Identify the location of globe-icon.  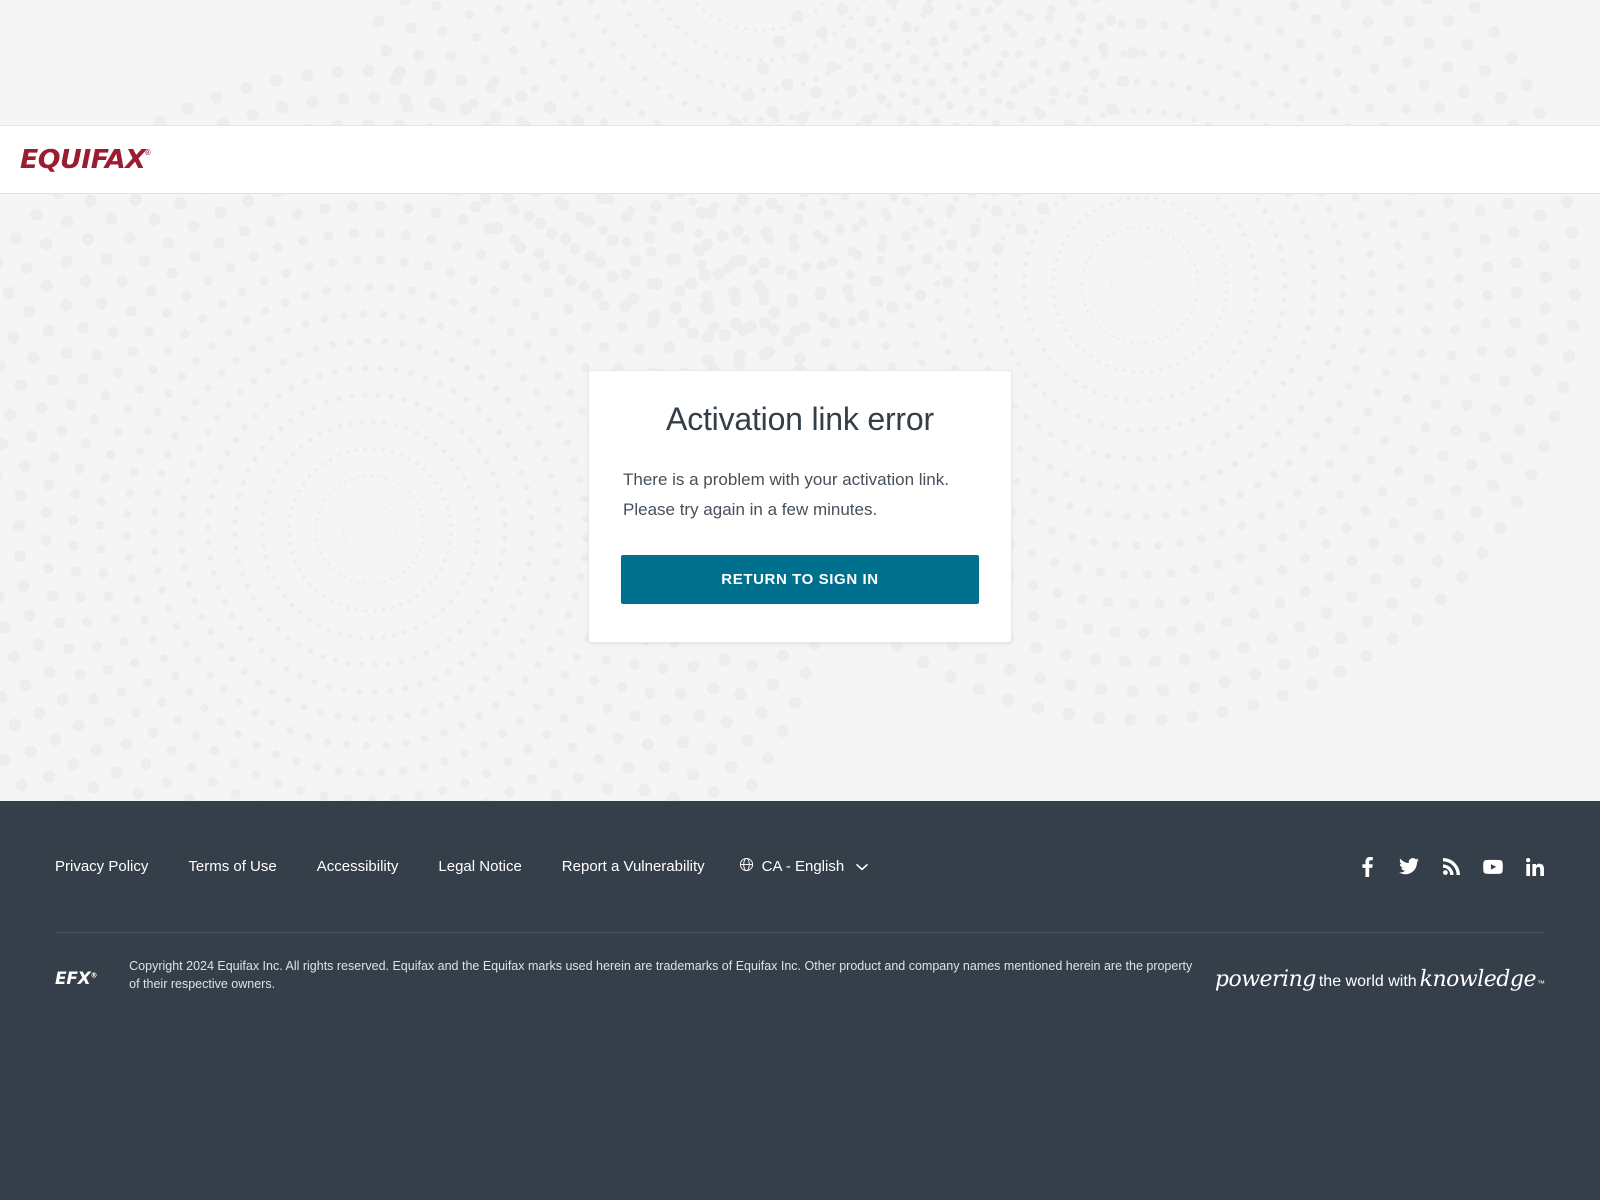
(746, 866).